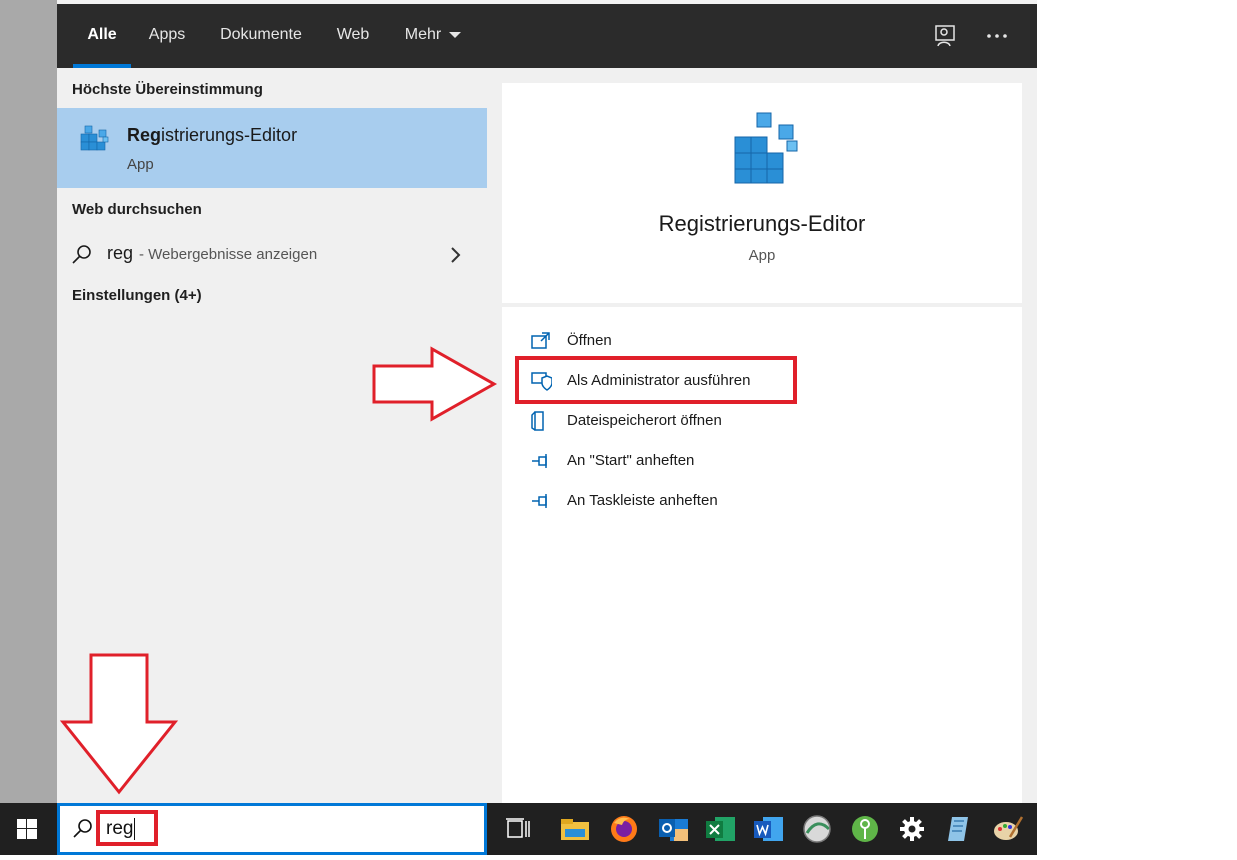 This screenshot has width=1237, height=860. Describe the element at coordinates (120, 253) in the screenshot. I see `web-query-text: reg` at that location.